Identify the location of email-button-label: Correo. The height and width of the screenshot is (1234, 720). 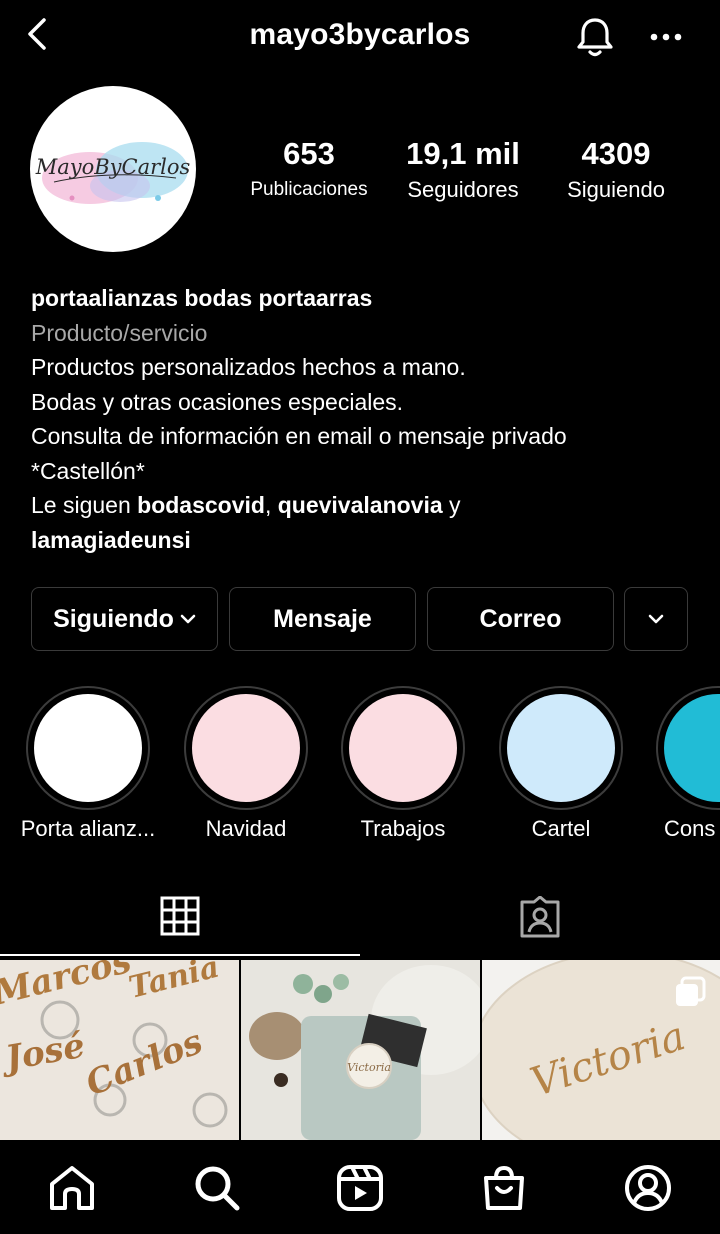
(520, 618).